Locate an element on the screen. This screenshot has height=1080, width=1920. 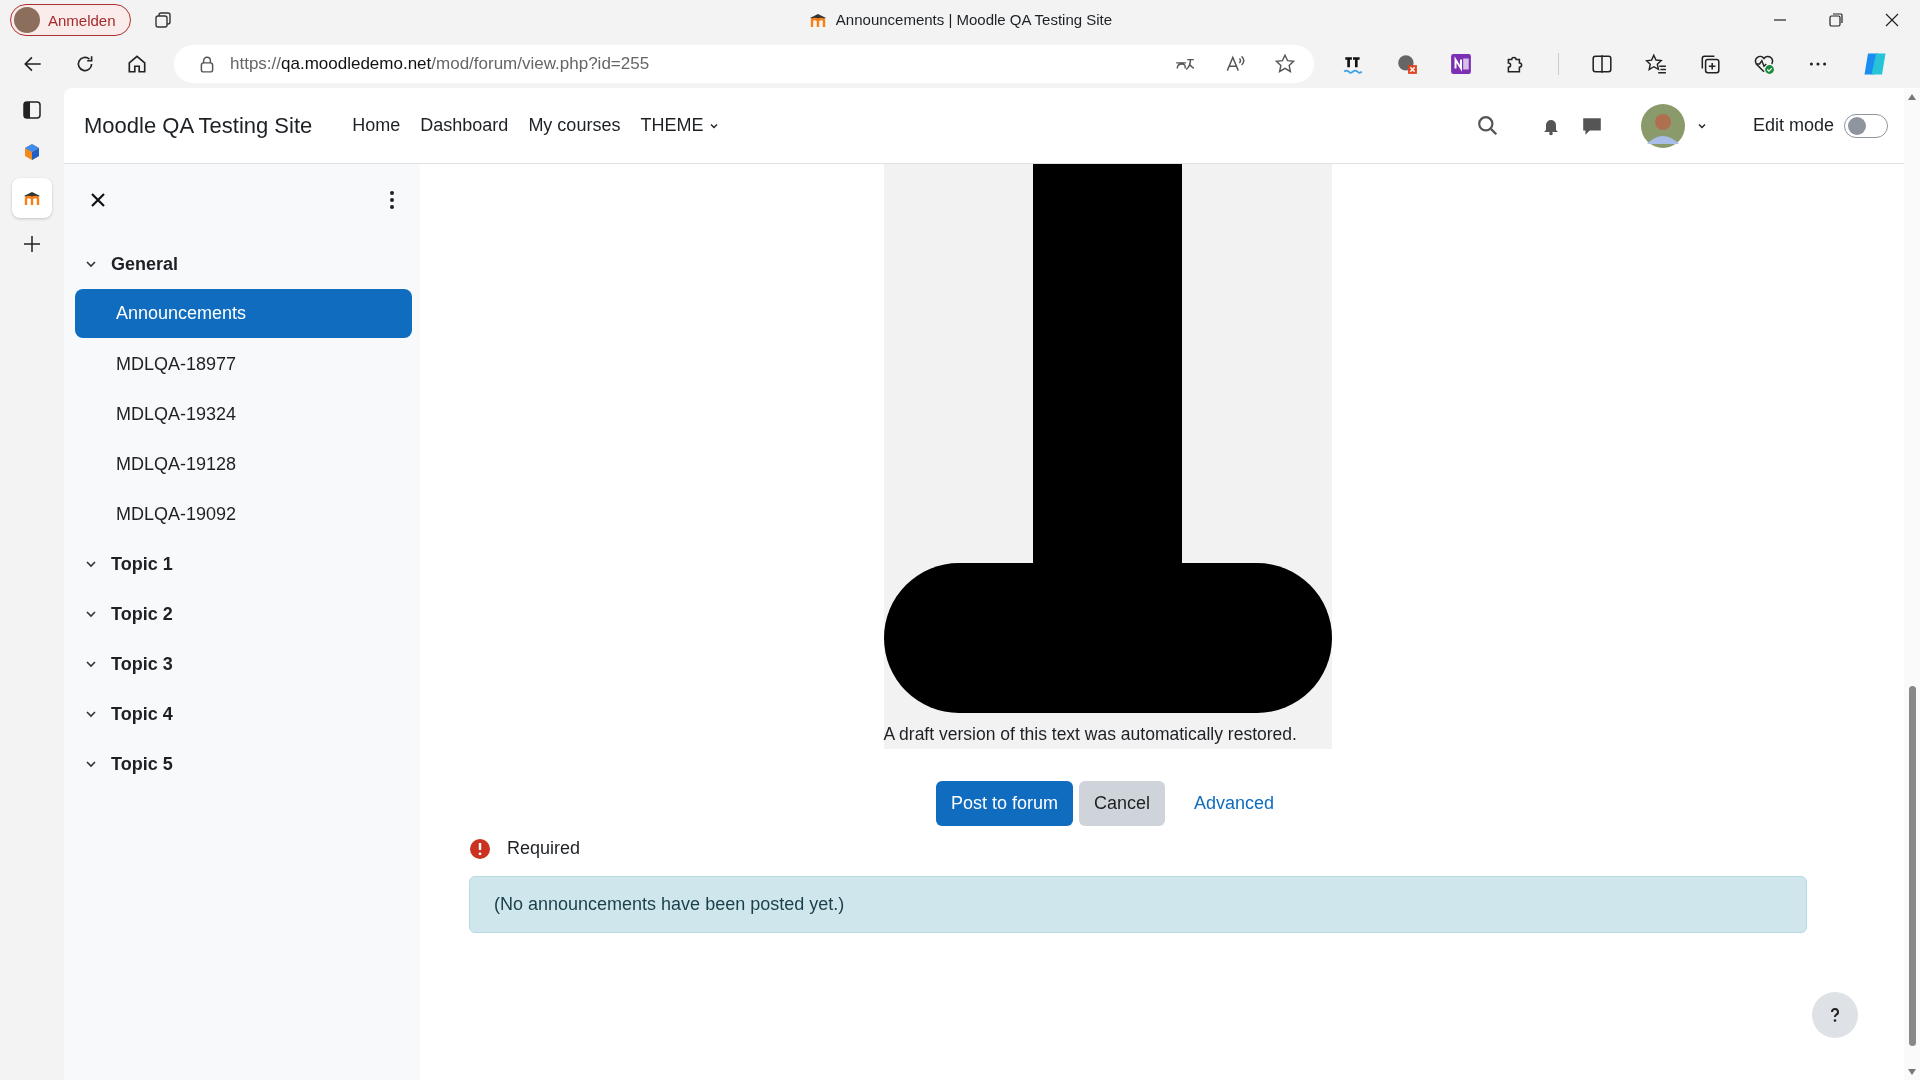
split-screen-icon is located at coordinates (1602, 64).